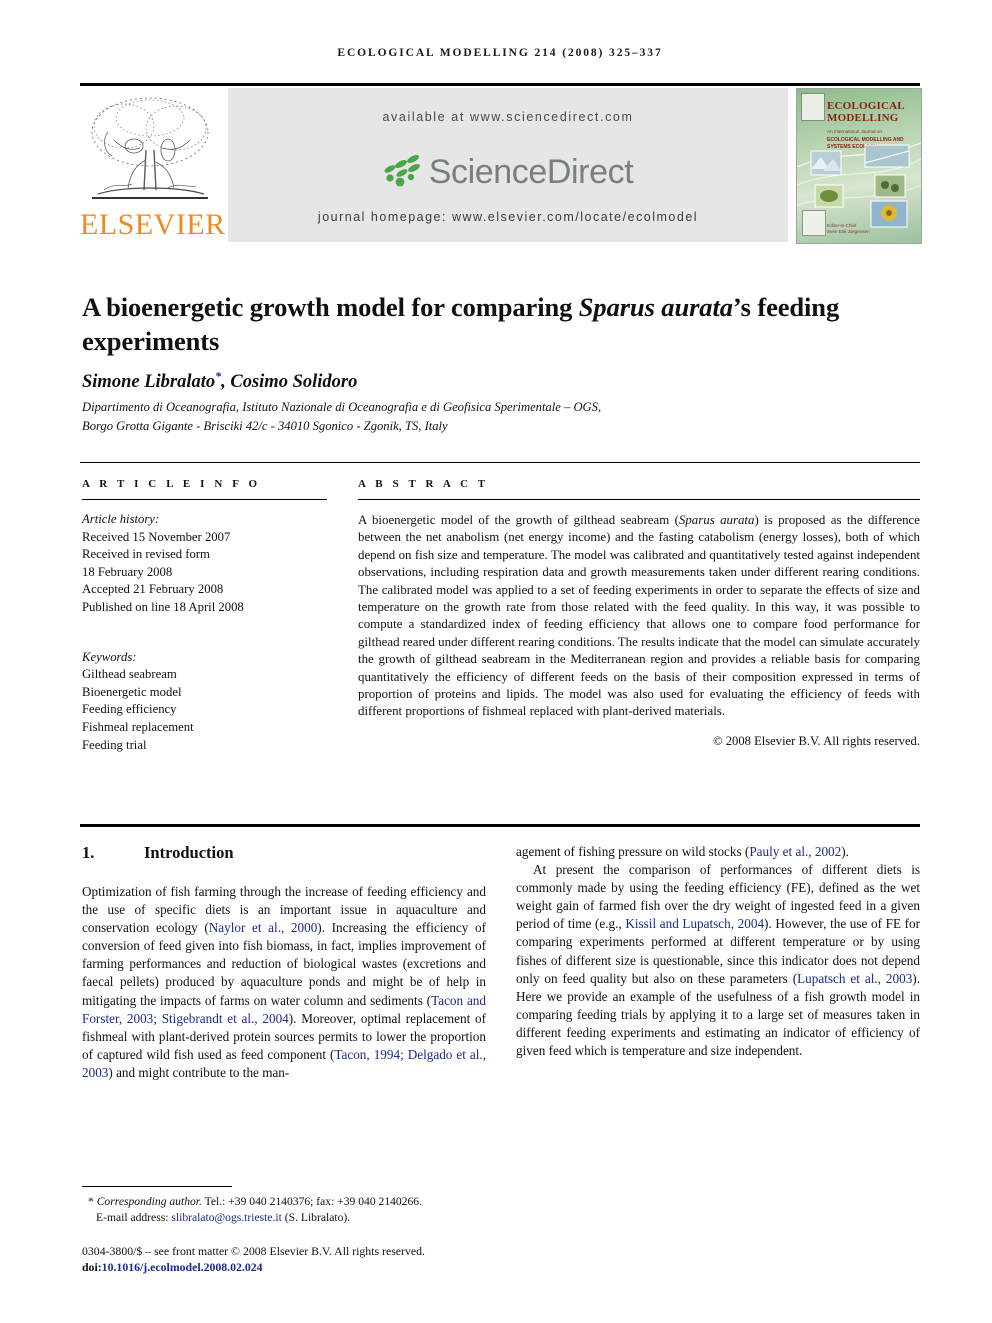 Image resolution: width=992 pixels, height=1323 pixels. I want to click on corresponding-author-label: Corresponding author., so click(149, 1201).